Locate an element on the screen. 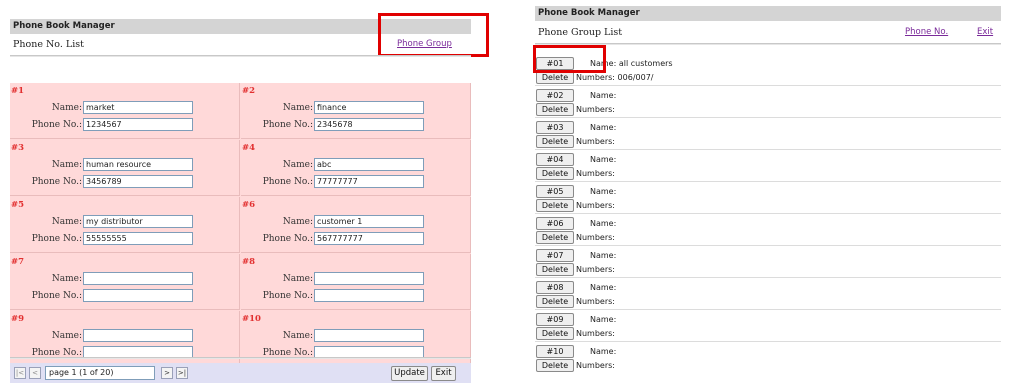 Image resolution: width=1011 pixels, height=385 pixels. group-number-button: #04 is located at coordinates (555, 159).